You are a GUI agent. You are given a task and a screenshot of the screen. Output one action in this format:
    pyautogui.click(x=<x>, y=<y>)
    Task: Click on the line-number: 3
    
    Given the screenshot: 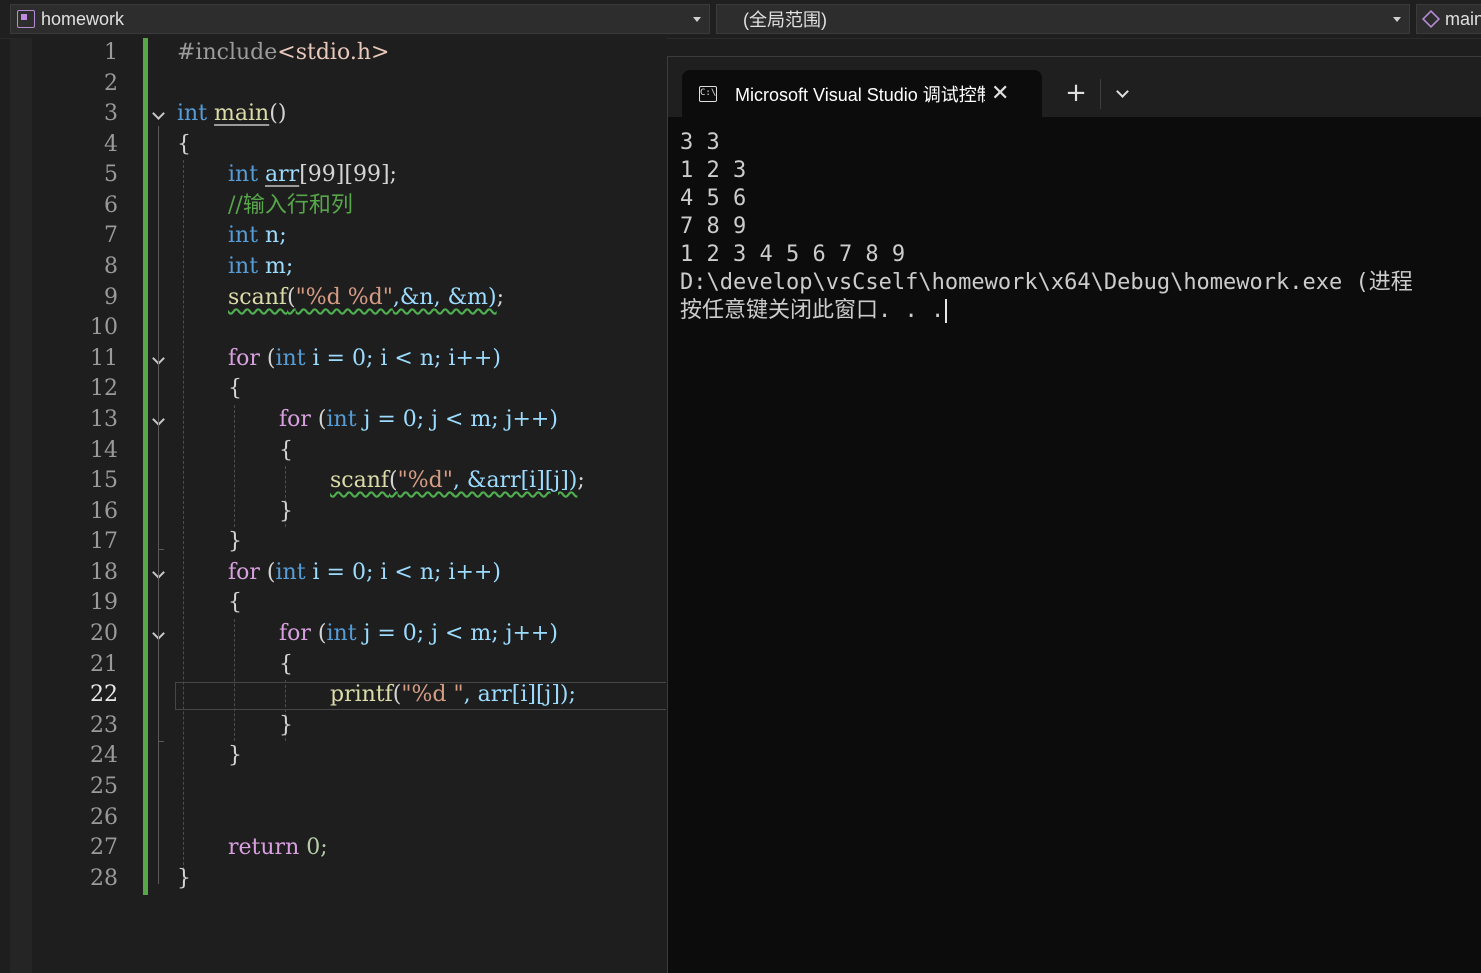 What is the action you would take?
    pyautogui.click(x=111, y=113)
    